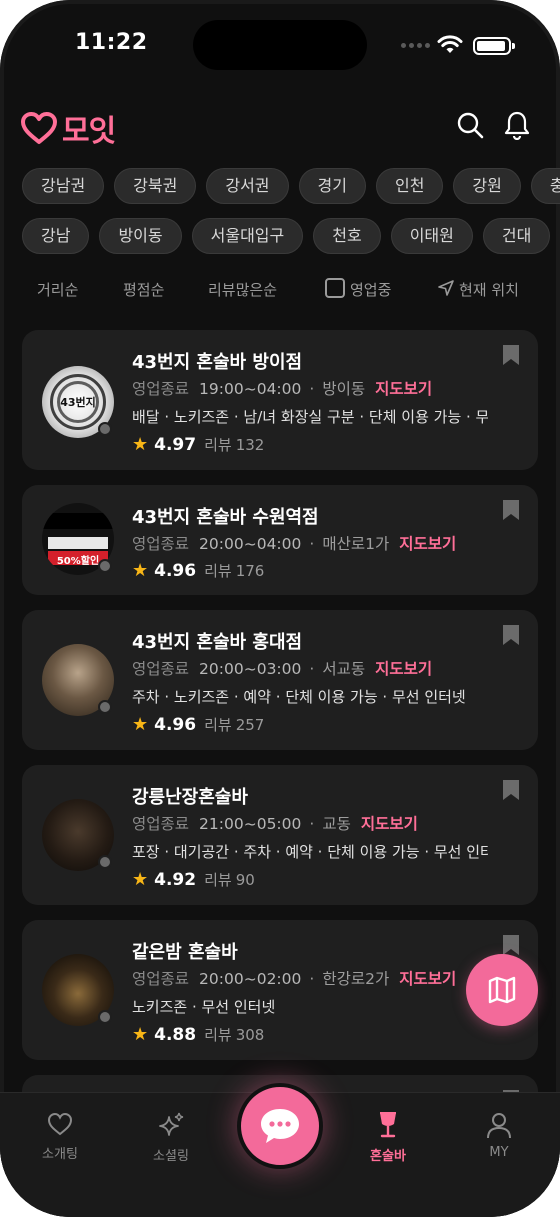 The height and width of the screenshot is (1217, 560). Describe the element at coordinates (431, 236) in the screenshot. I see `area-chip: 이태원` at that location.